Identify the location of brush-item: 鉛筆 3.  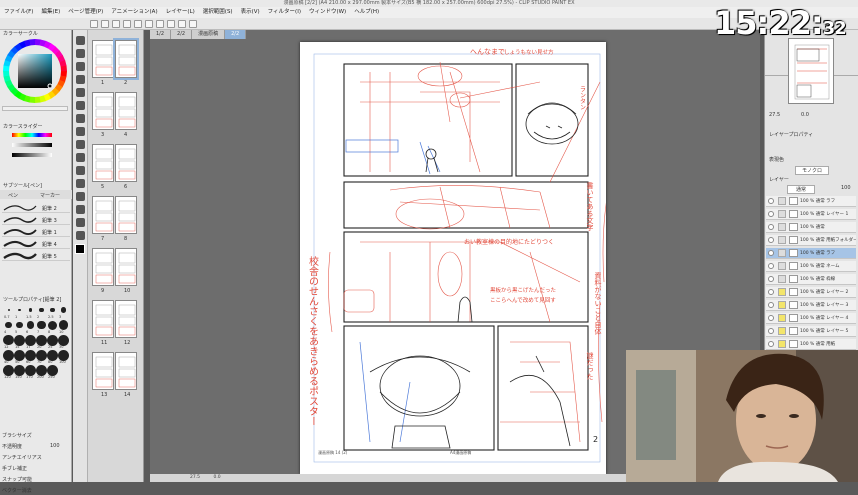
(36, 219).